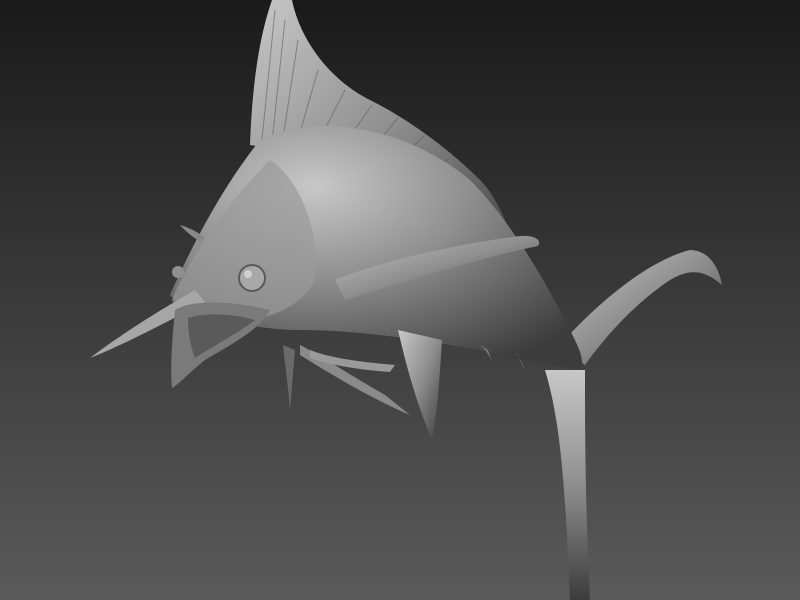 This screenshot has height=600, width=800. Describe the element at coordinates (178, 272) in the screenshot. I see `nostril` at that location.